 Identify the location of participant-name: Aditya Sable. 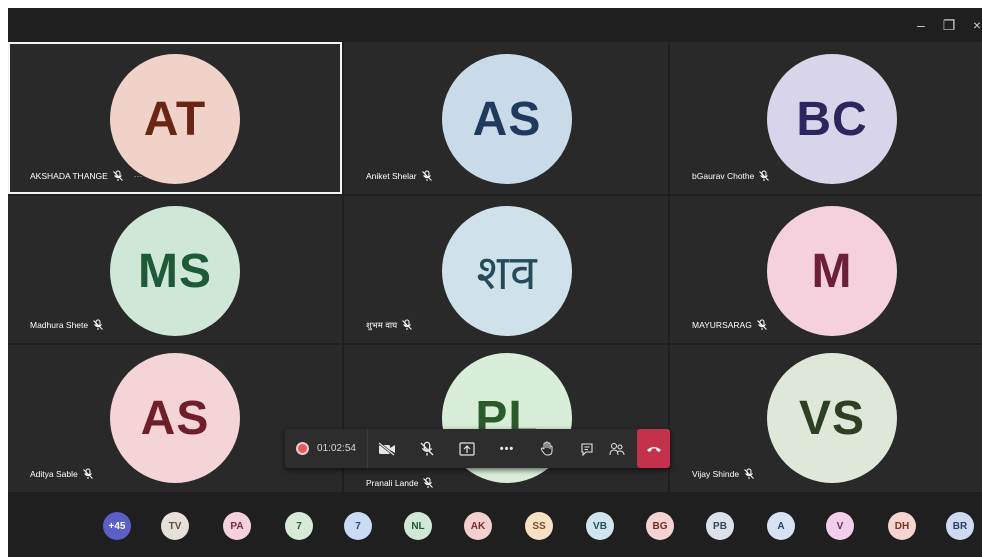
(54, 474).